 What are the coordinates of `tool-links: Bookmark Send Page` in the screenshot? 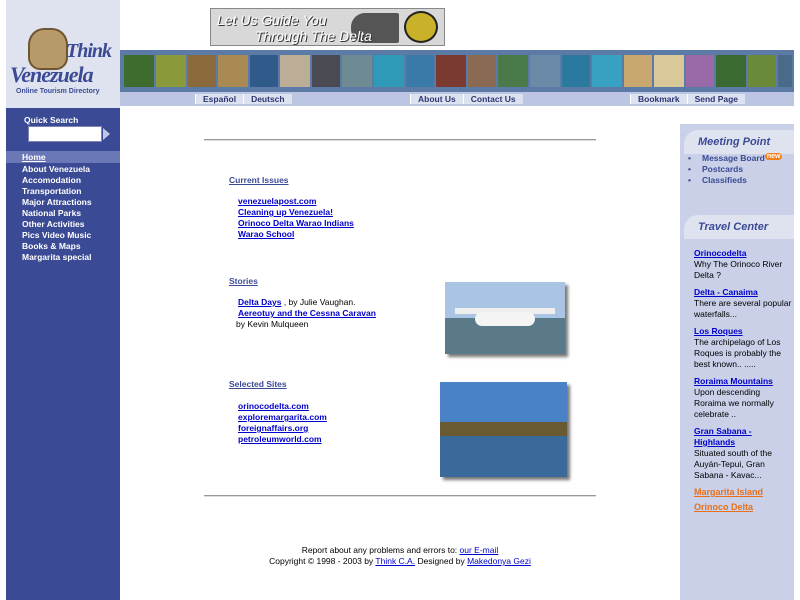 It's located at (688, 99).